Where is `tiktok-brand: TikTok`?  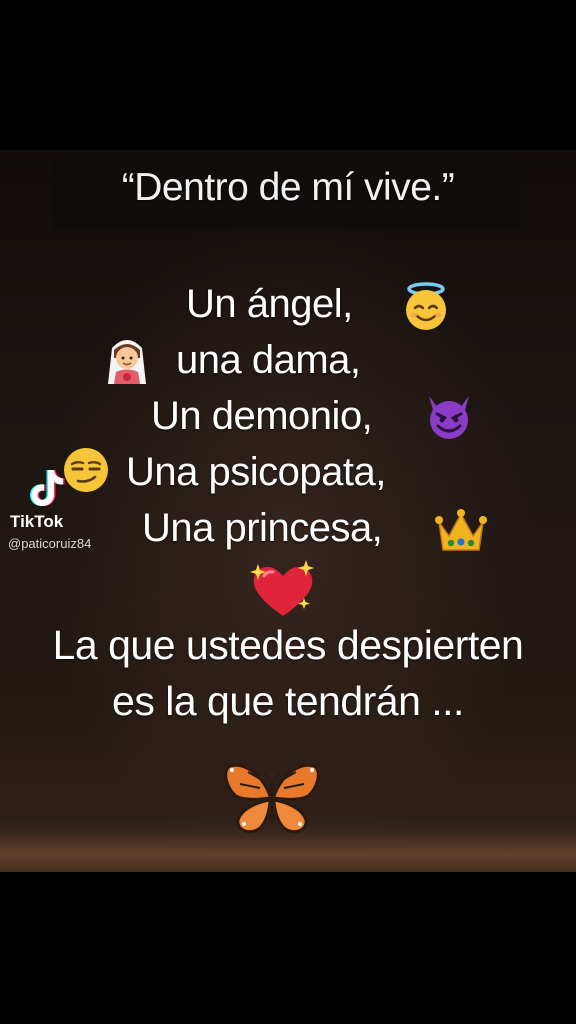
tiktok-brand: TikTok is located at coordinates (37, 521).